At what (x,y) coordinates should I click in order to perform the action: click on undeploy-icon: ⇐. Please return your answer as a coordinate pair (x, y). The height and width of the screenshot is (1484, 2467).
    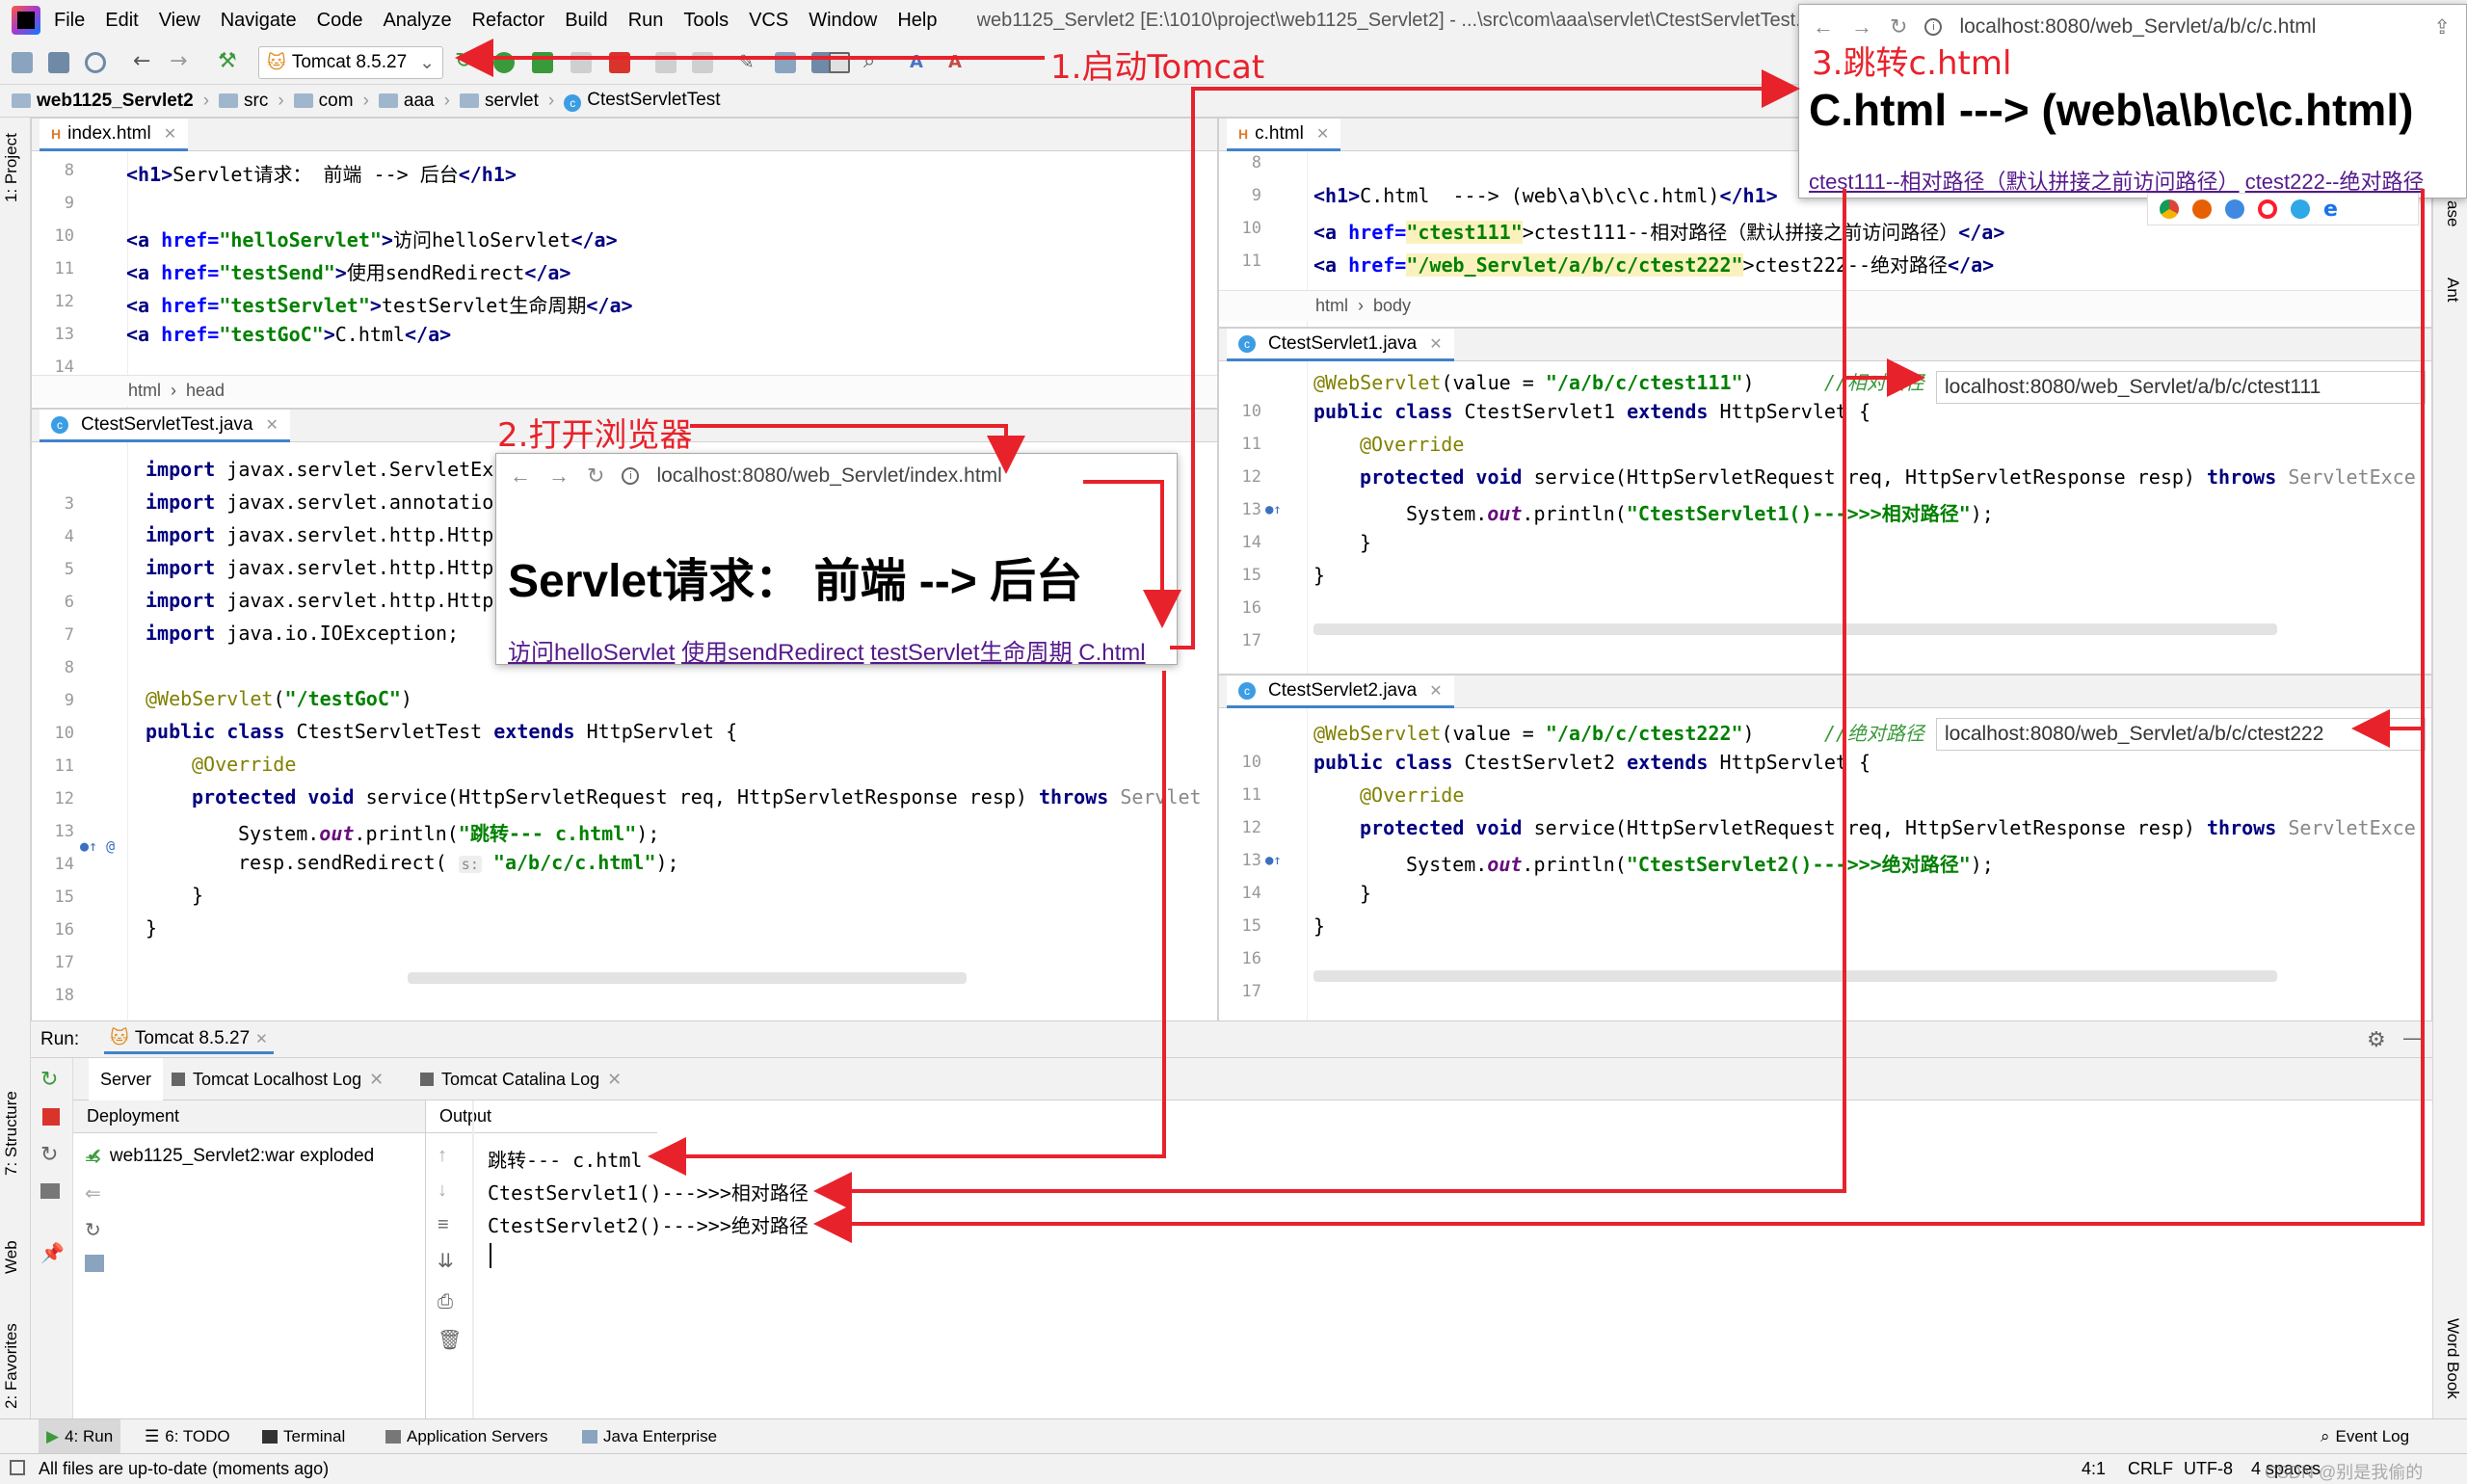
    Looking at the image, I should click on (93, 1193).